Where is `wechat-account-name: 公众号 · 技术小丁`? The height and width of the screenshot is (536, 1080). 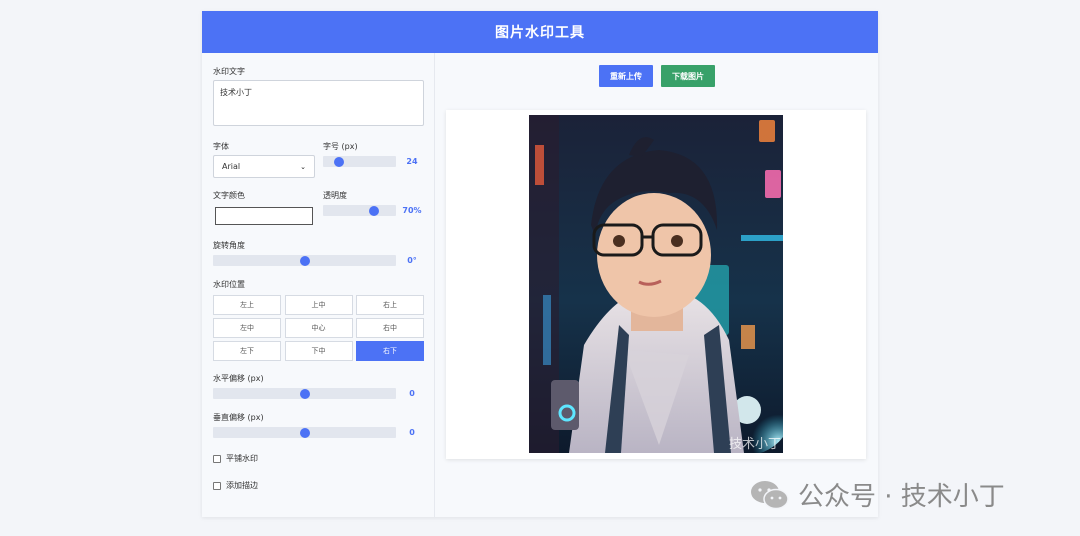 wechat-account-name: 公众号 · 技术小丁 is located at coordinates (901, 497).